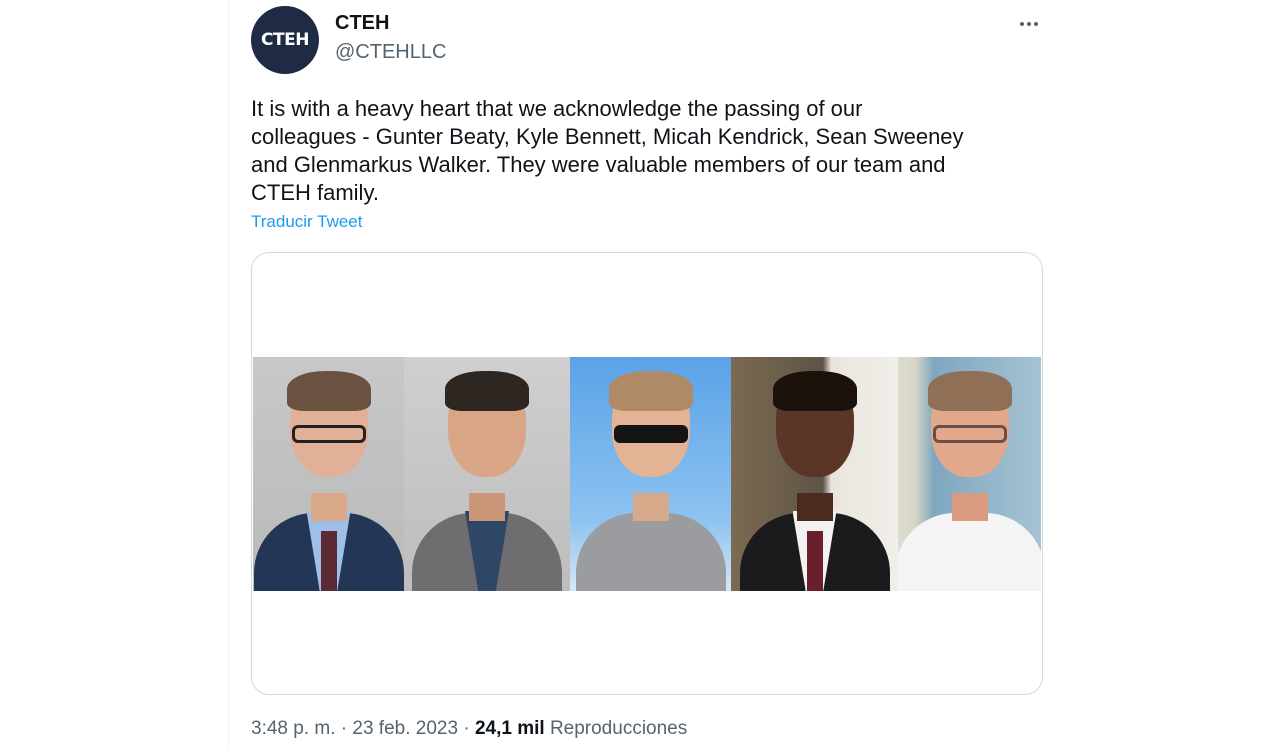 The image size is (1280, 750). Describe the element at coordinates (1029, 24) in the screenshot. I see `more-options-icon` at that location.